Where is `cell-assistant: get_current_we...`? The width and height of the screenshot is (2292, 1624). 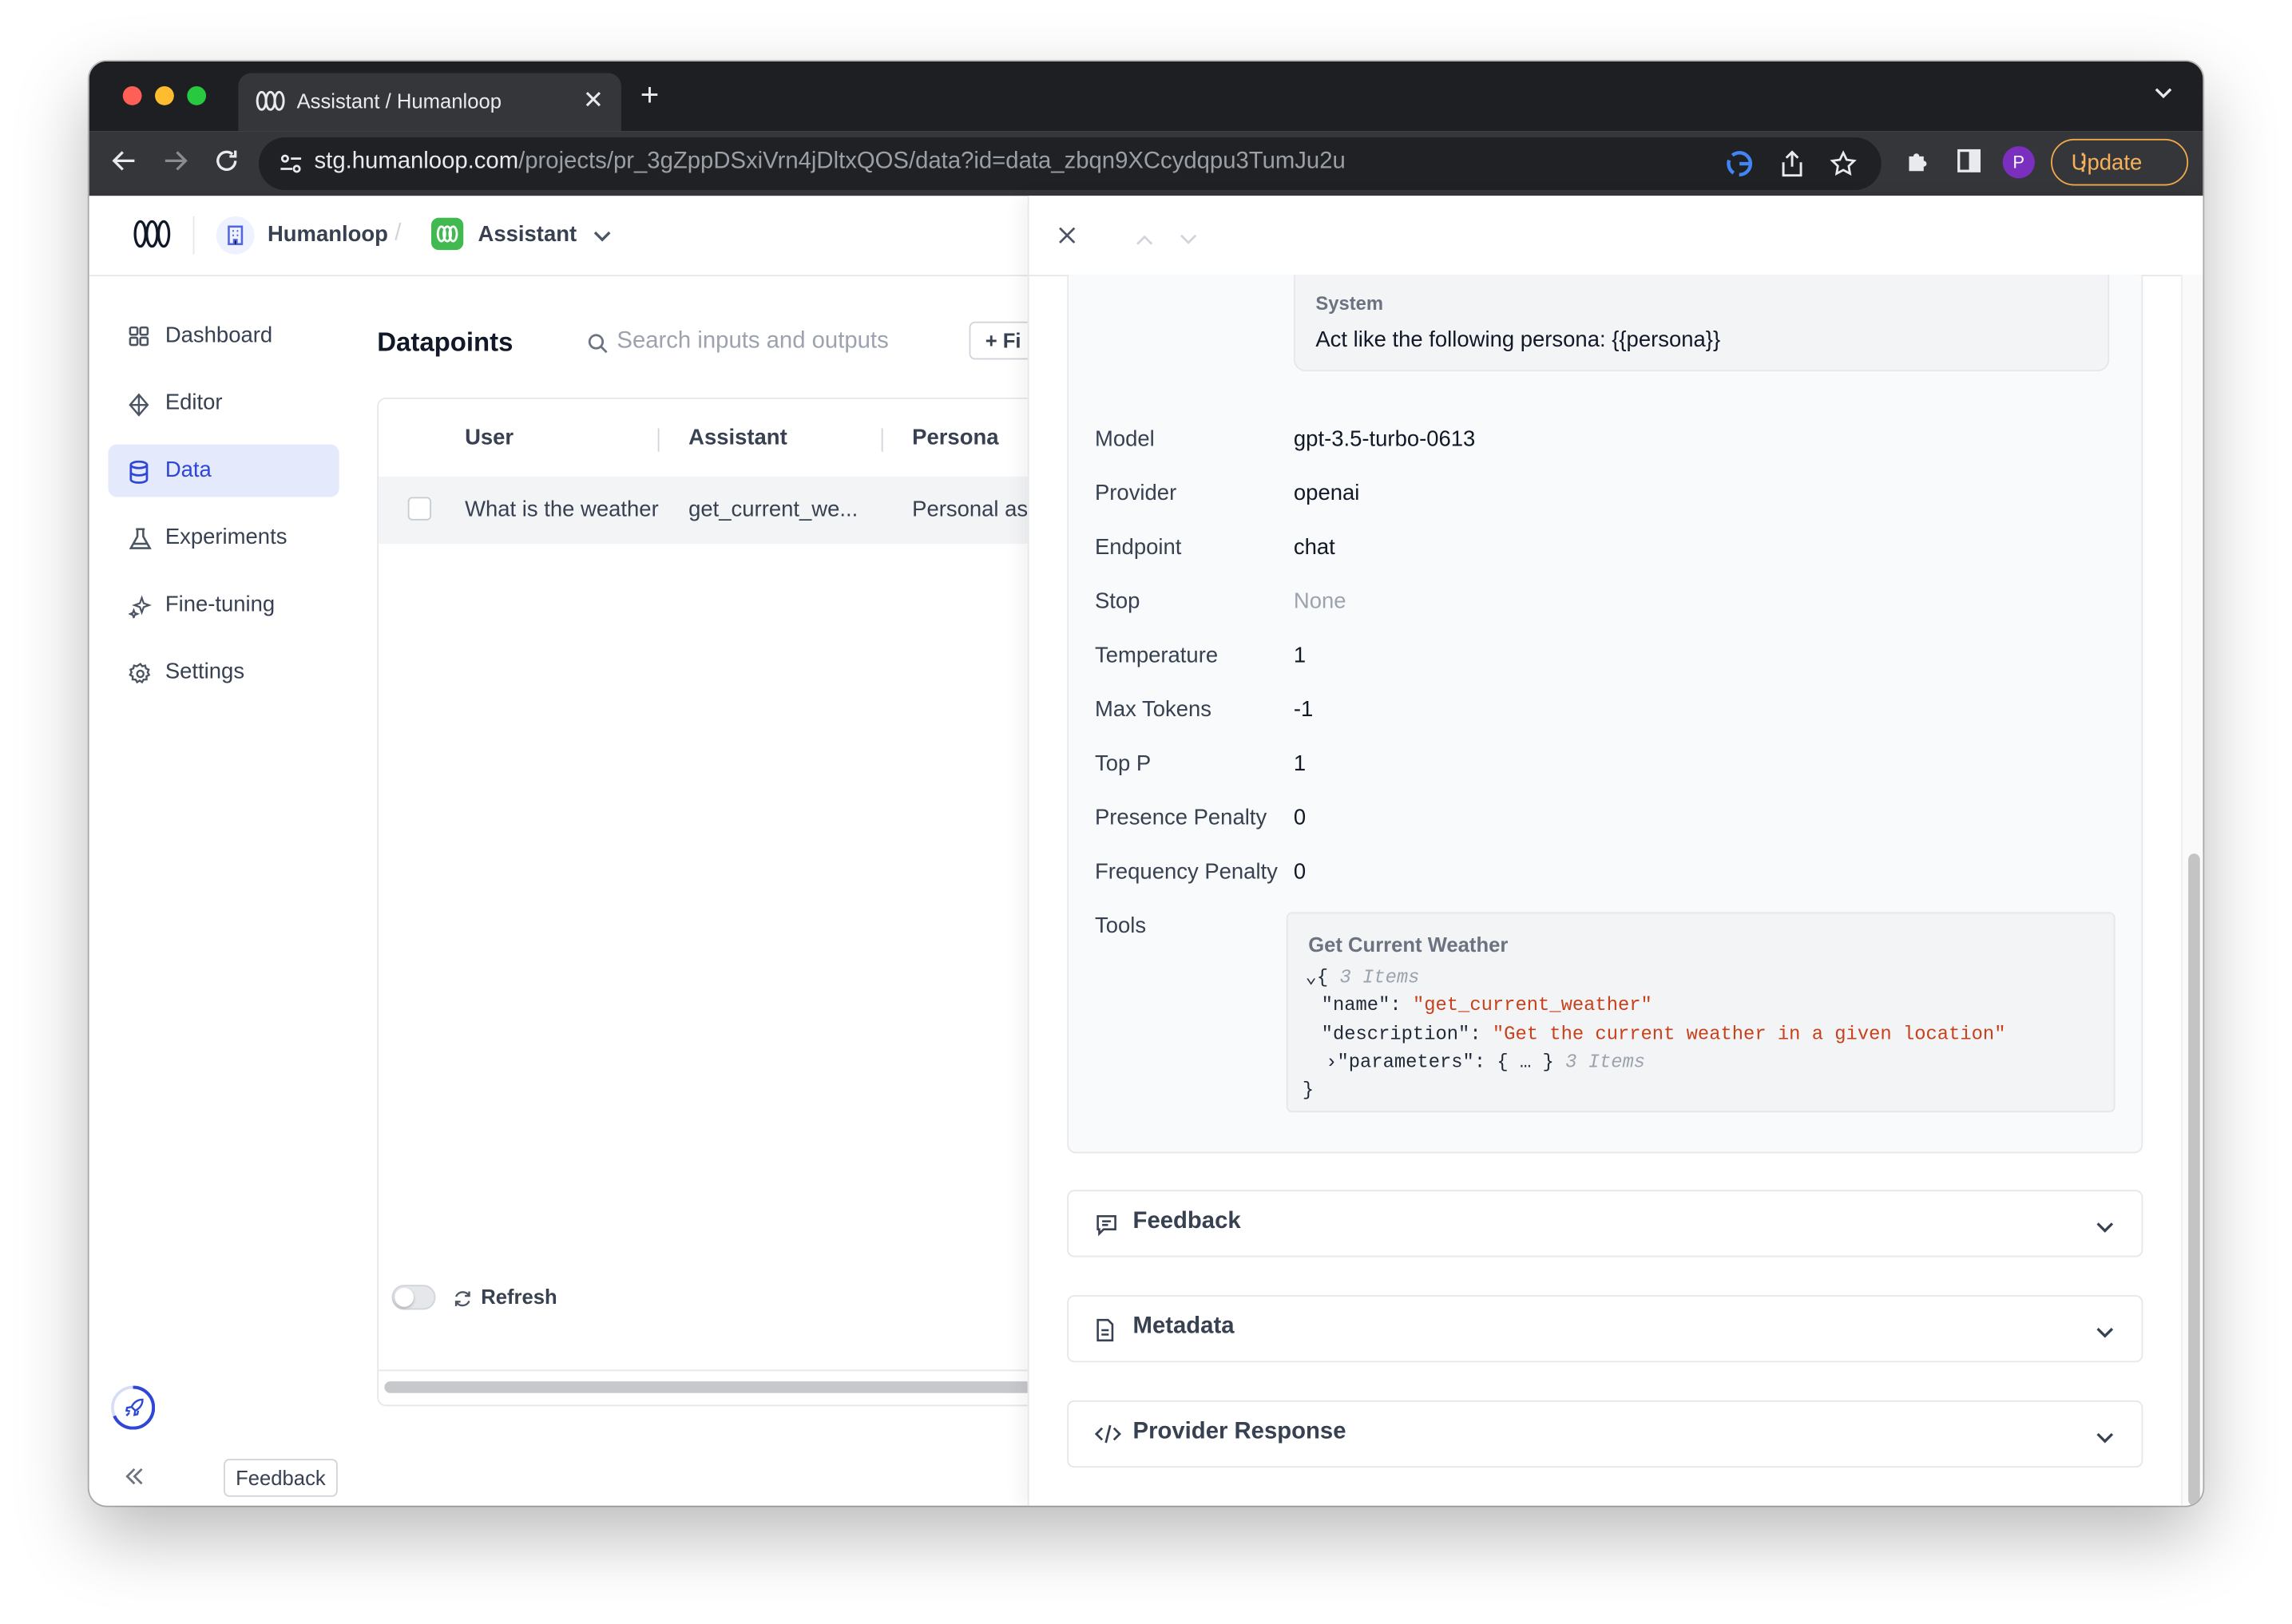
cell-assistant: get_current_we... is located at coordinates (773, 509).